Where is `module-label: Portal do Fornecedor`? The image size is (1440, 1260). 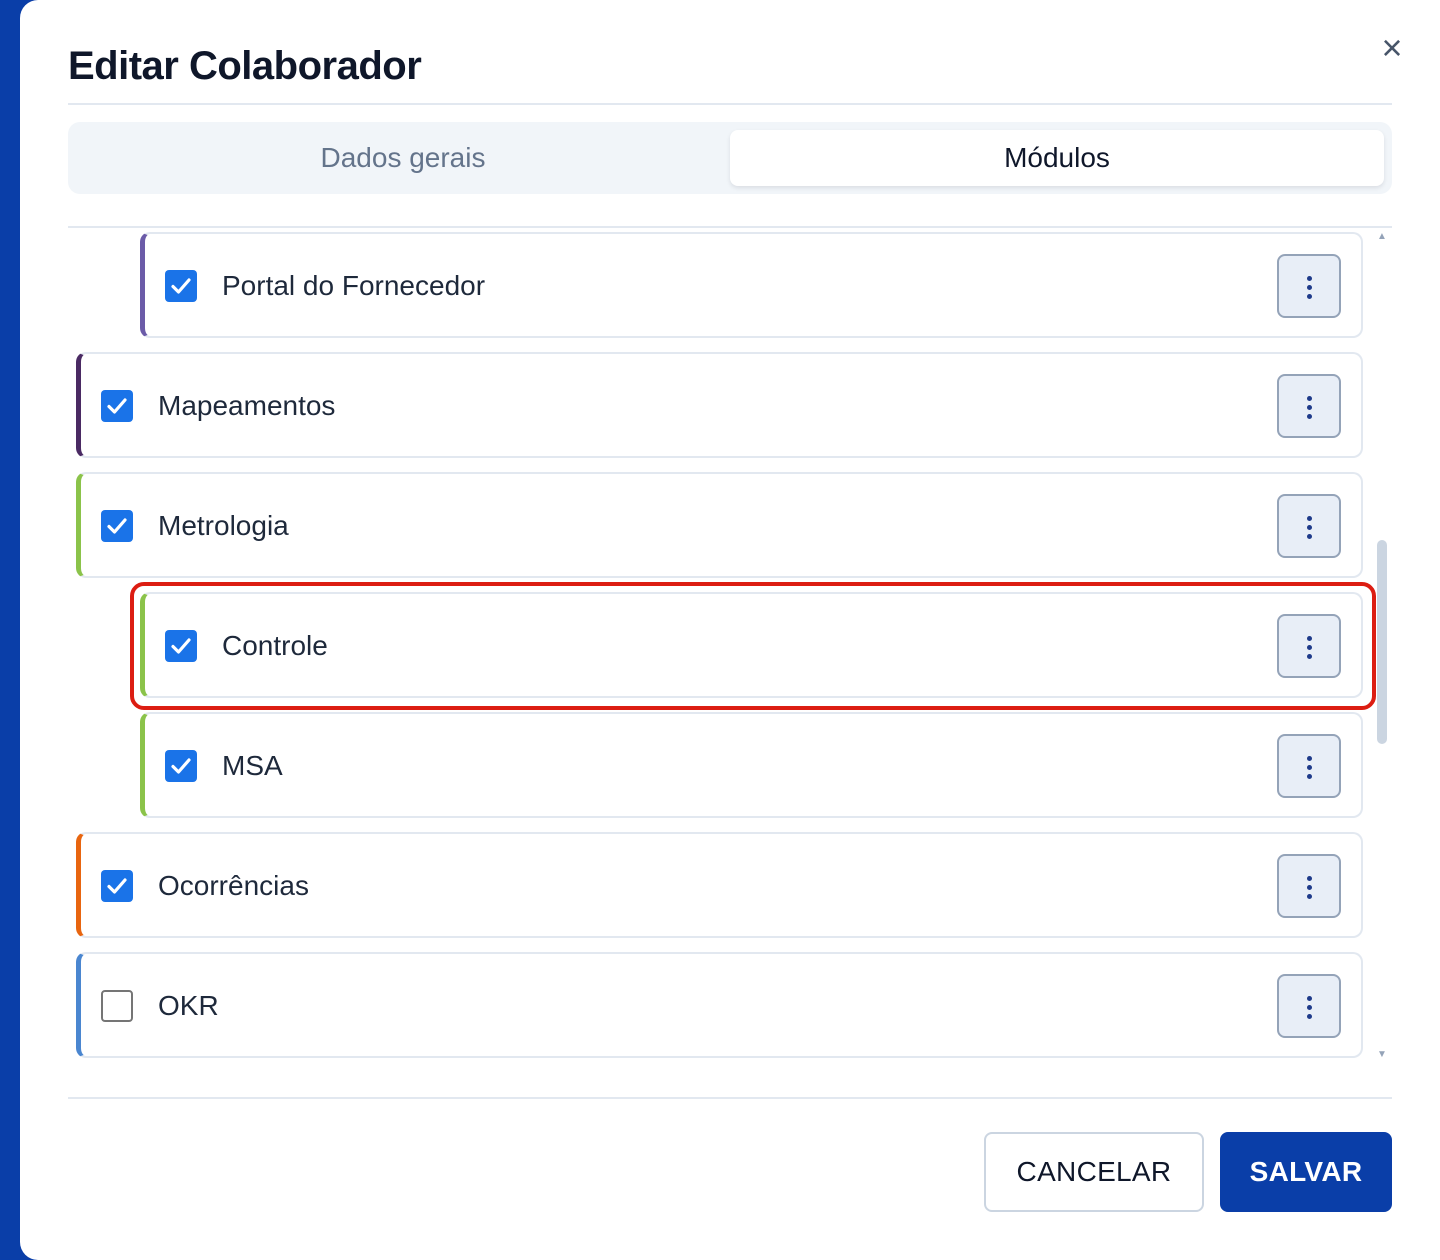 module-label: Portal do Fornecedor is located at coordinates (354, 285).